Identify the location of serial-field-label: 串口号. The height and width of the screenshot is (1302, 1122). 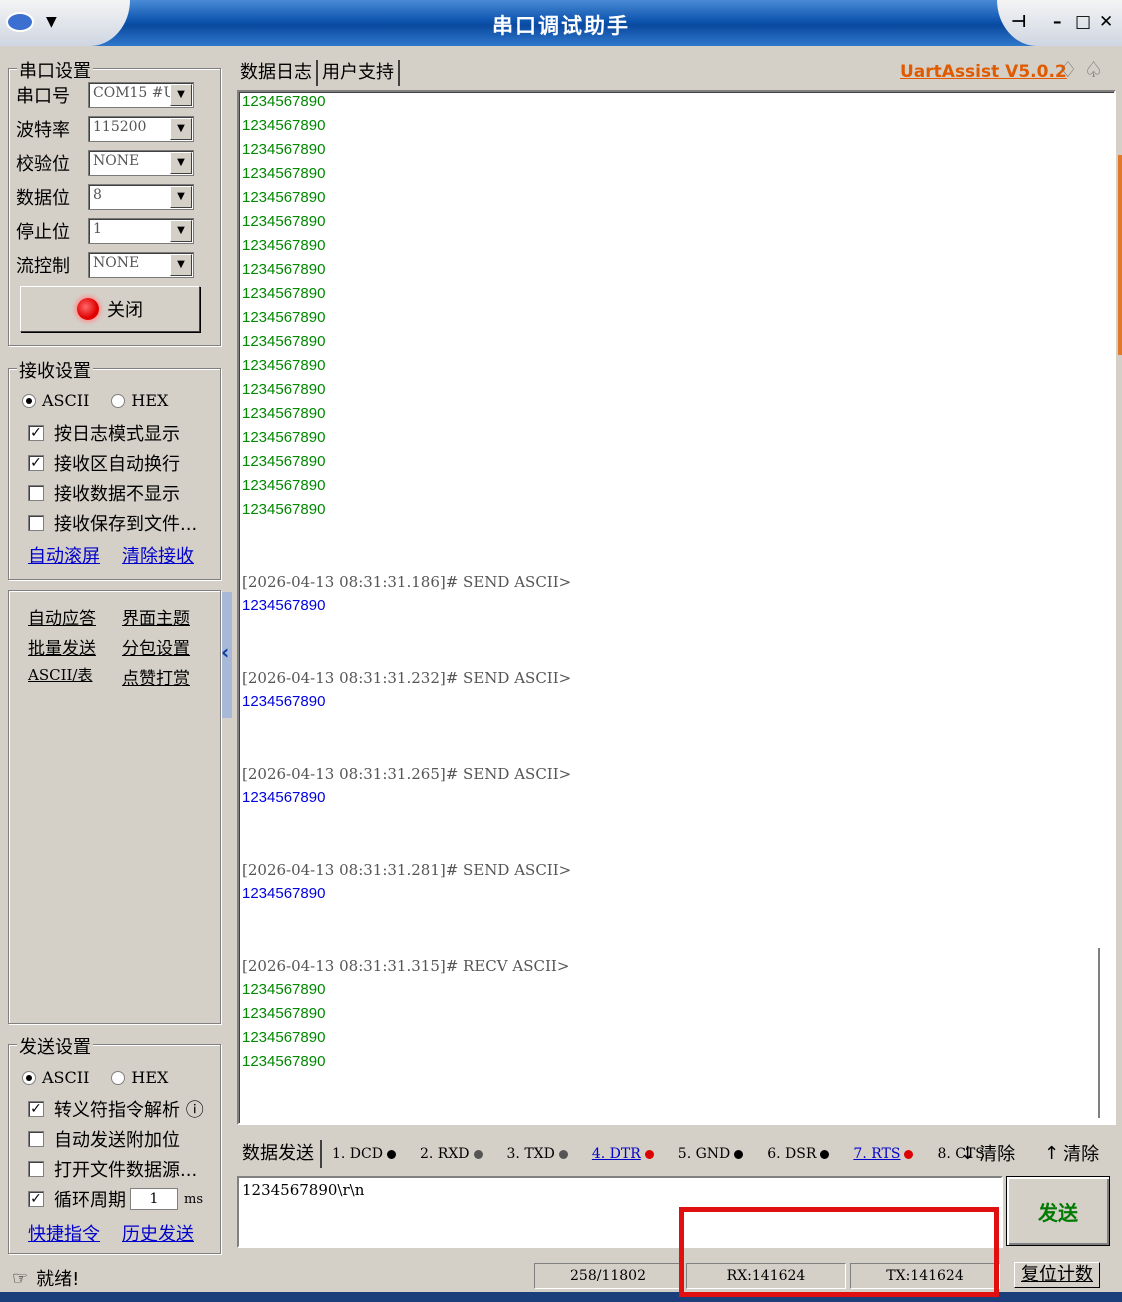
(43, 96).